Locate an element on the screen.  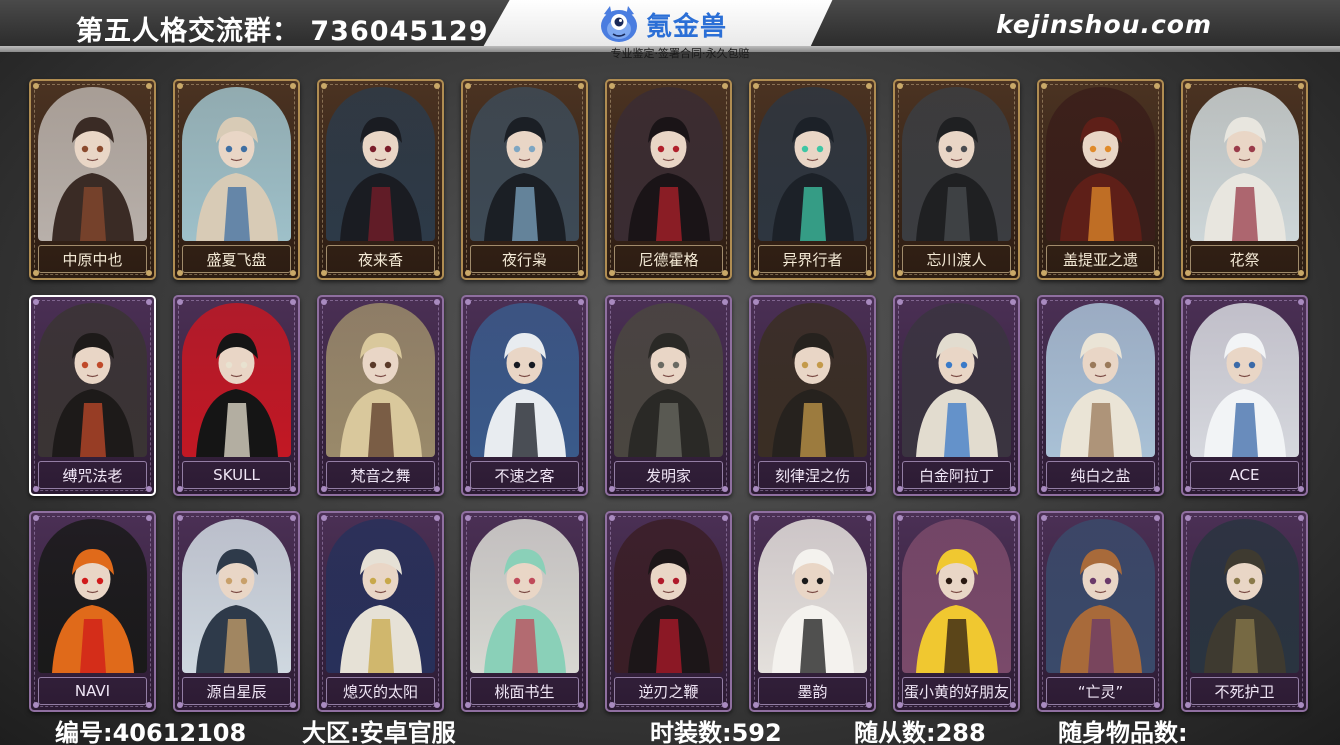
skin-card: 刻律涅之伤 is located at coordinates (812, 395).